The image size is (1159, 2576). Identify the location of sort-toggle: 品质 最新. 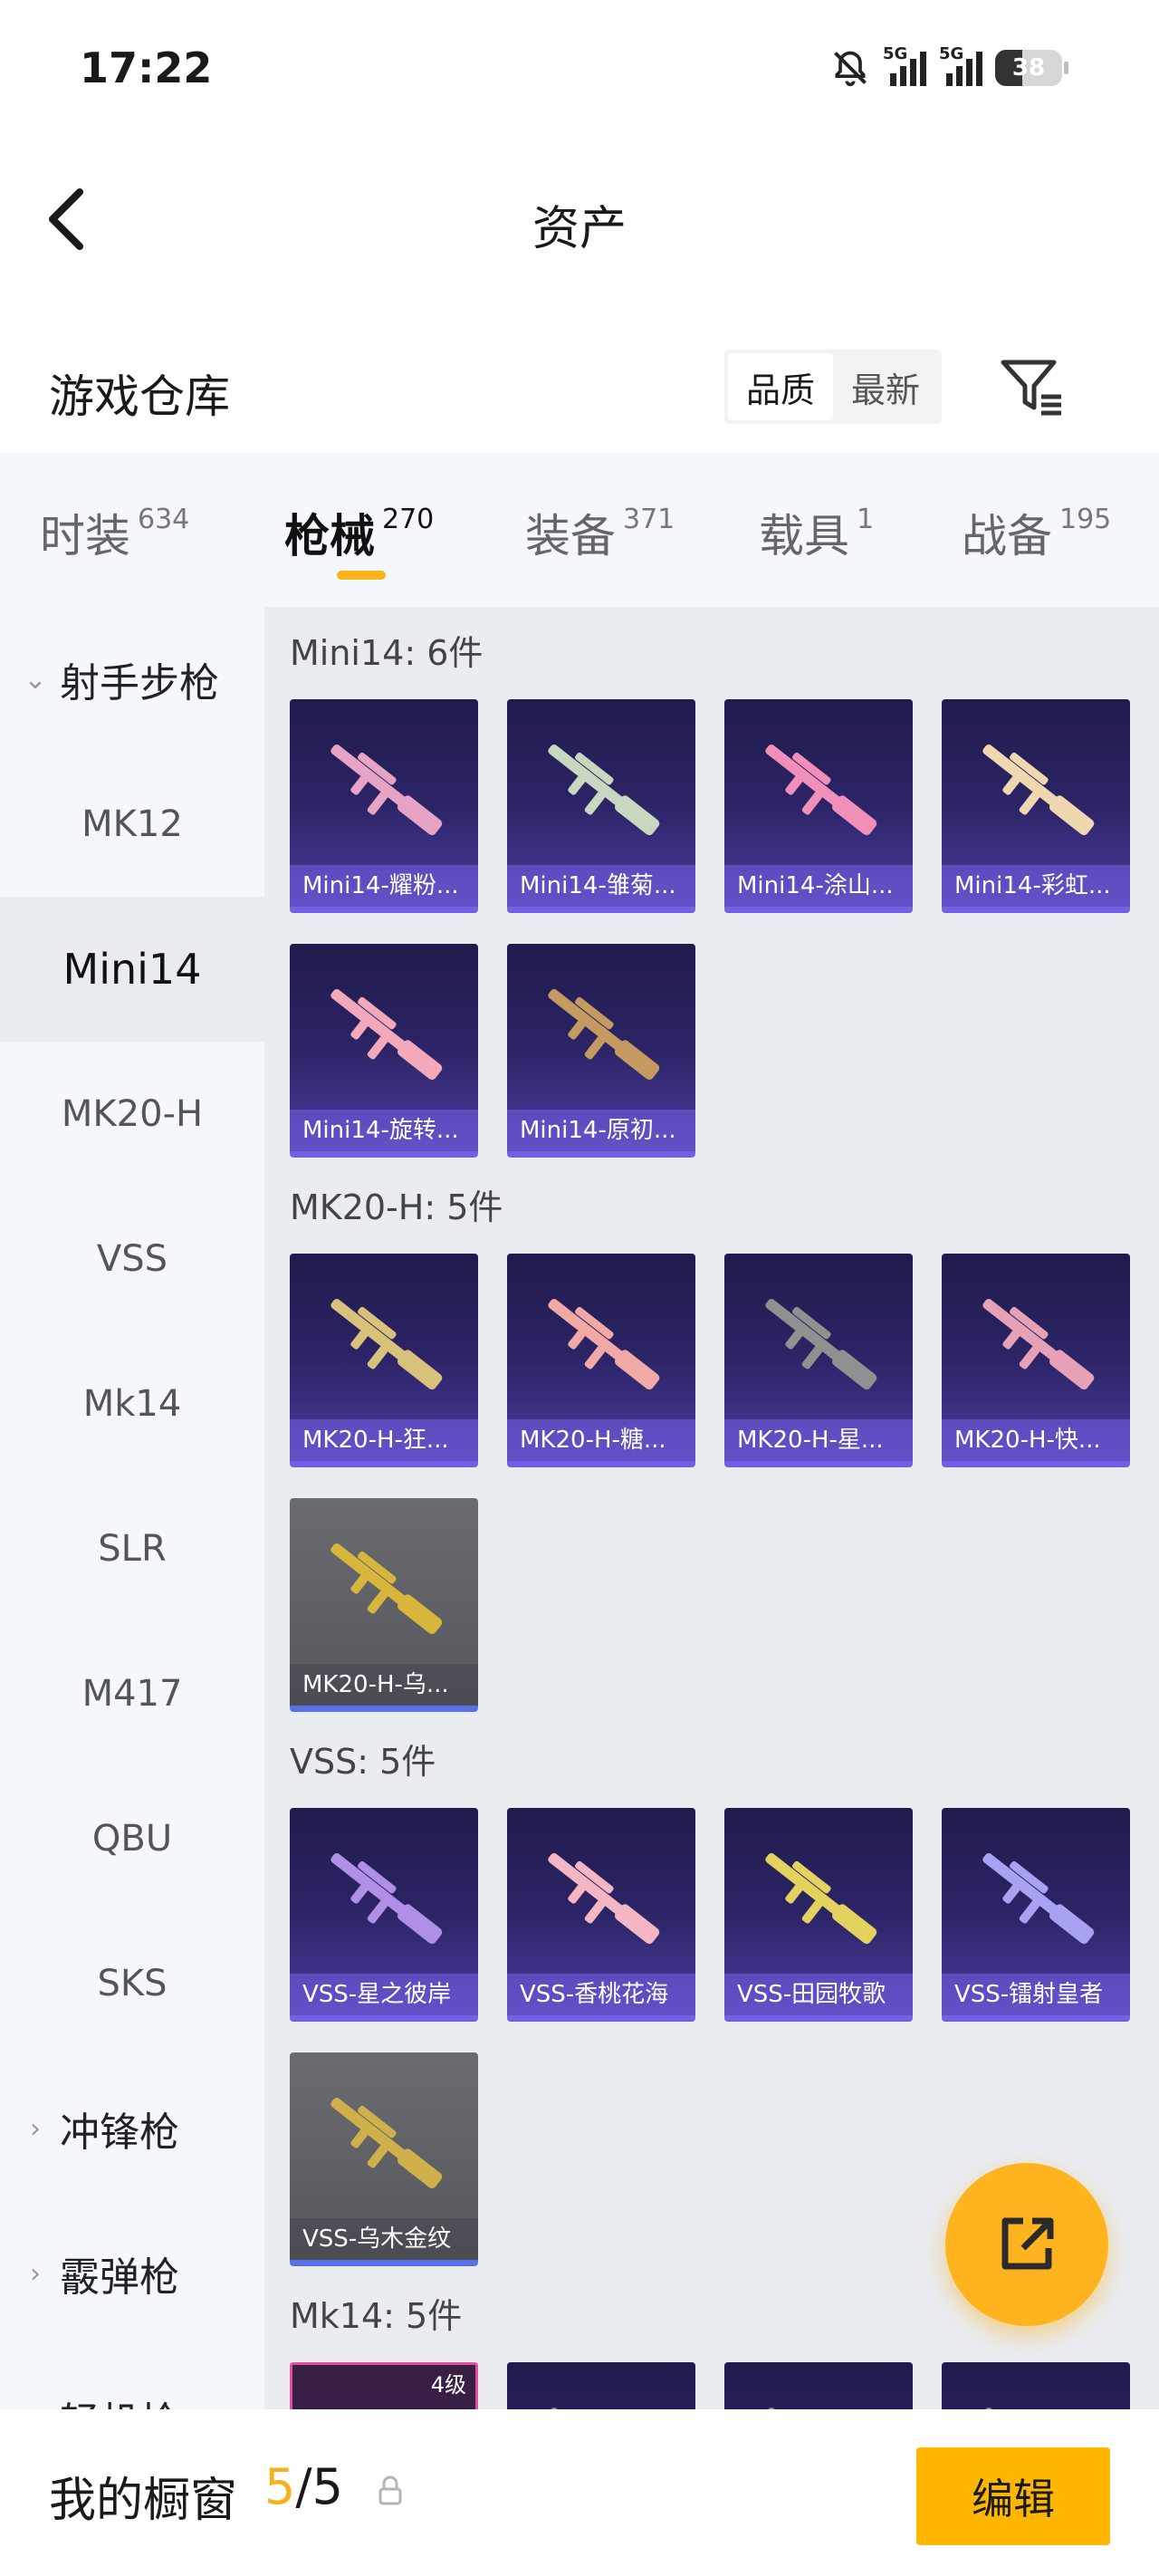
(833, 387).